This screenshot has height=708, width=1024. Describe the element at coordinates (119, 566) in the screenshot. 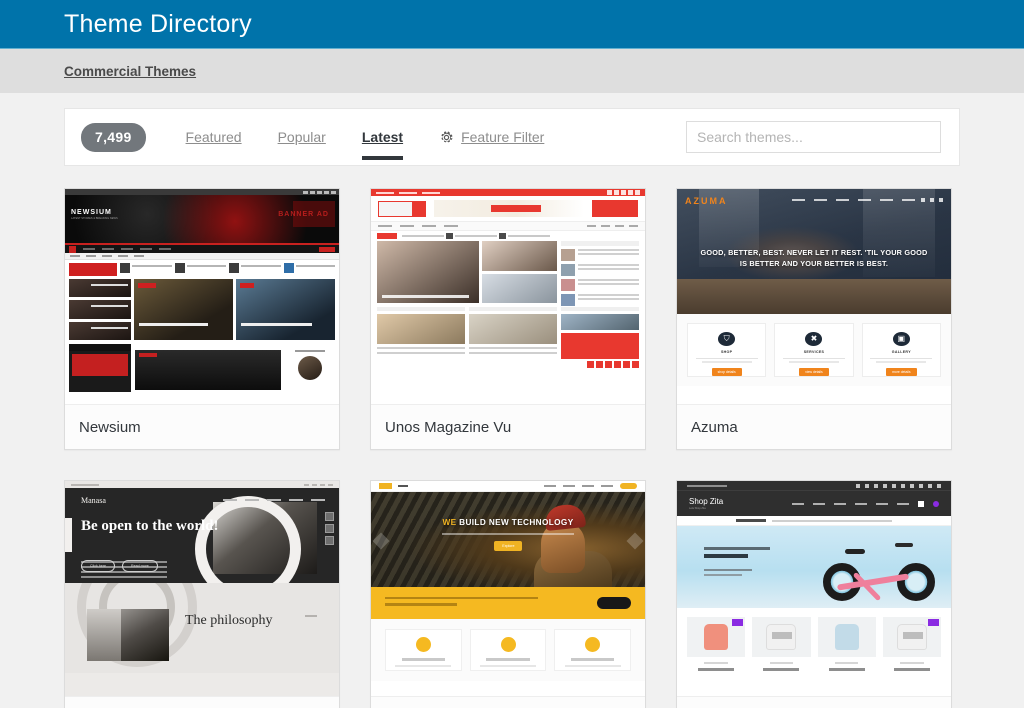

I see `manasa-buttons: Click here Read more` at that location.